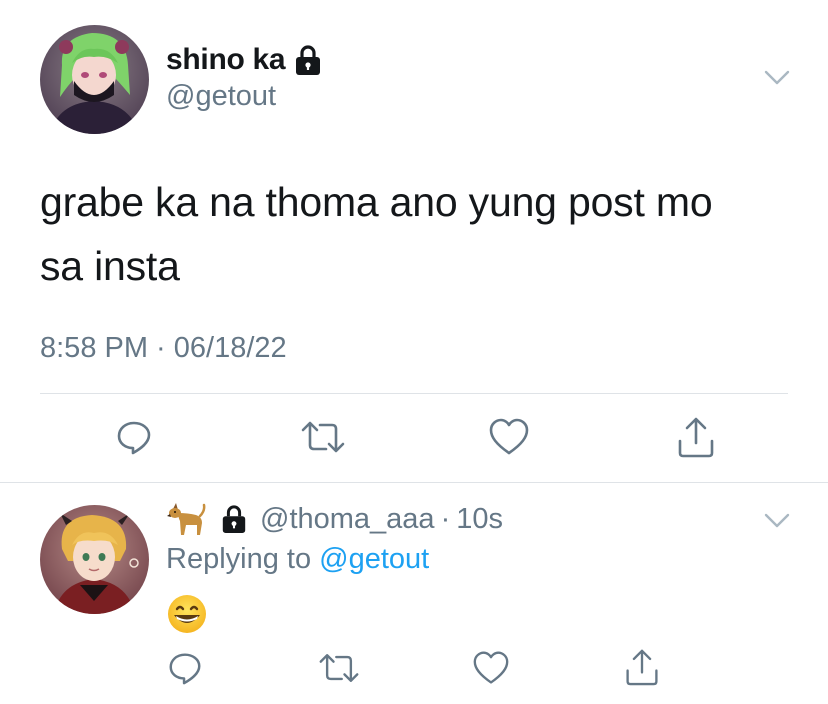  I want to click on replying-to-prefix: Replying to, so click(243, 559).